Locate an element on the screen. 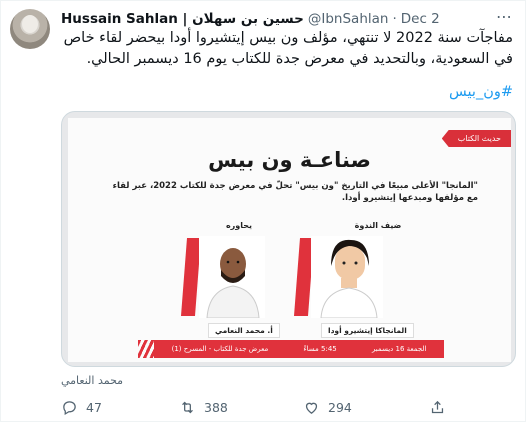 This screenshot has width=526, height=422. poster-ribbon: حديث الكتاب is located at coordinates (476, 138).